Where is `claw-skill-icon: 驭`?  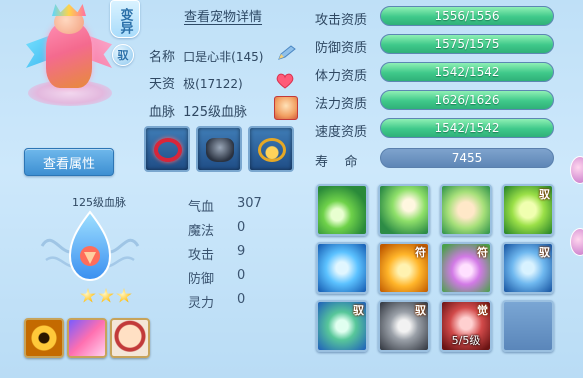 claw-skill-icon: 驭 is located at coordinates (404, 326).